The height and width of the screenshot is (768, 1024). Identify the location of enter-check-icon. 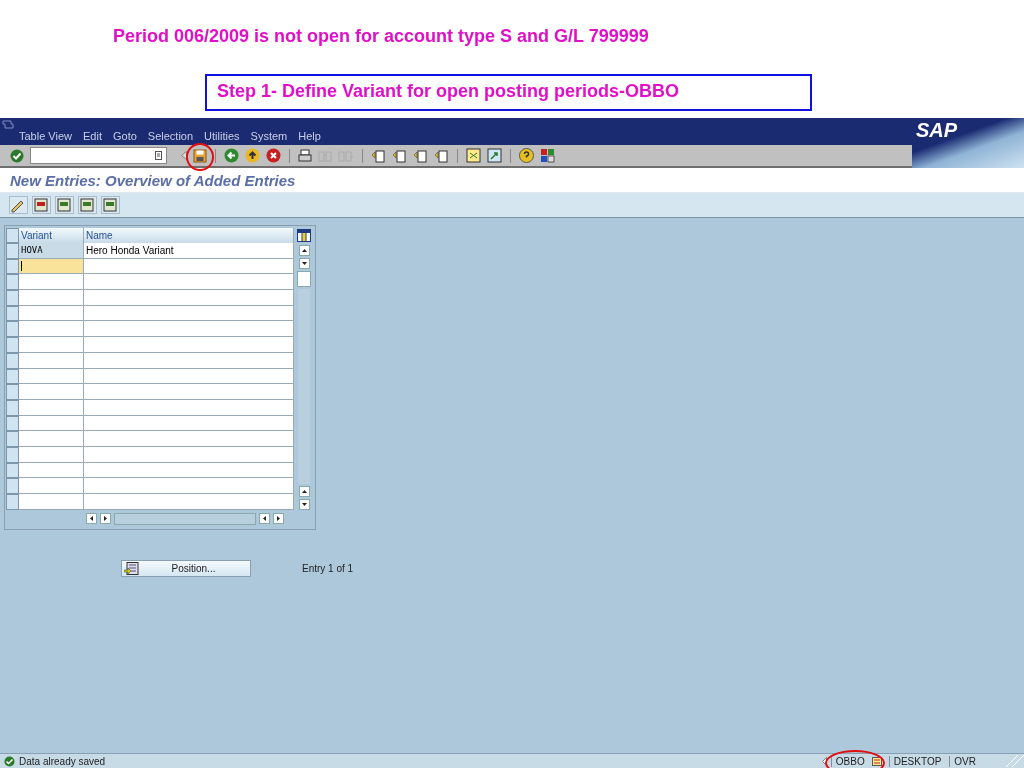
(17, 155).